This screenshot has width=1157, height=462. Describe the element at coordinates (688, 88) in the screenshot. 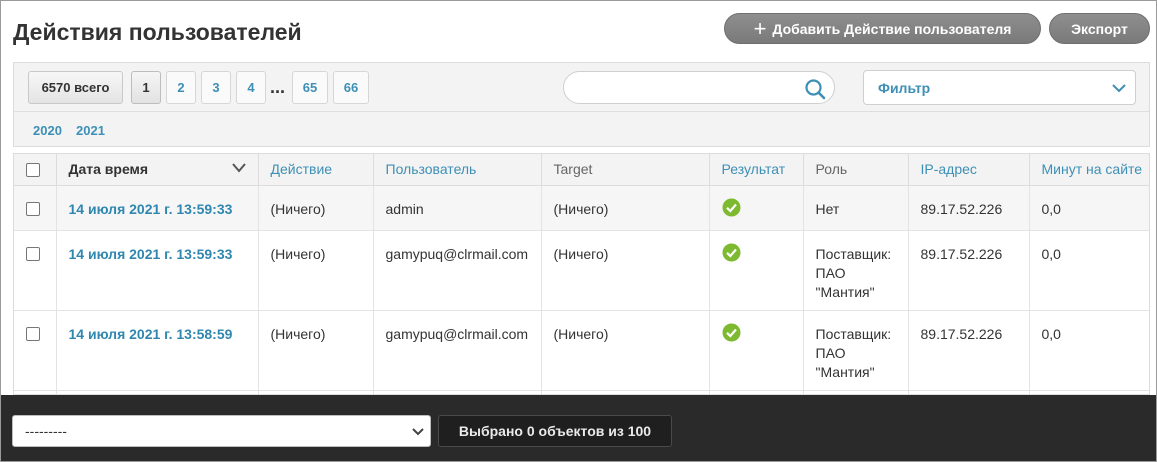

I see `search-input` at that location.